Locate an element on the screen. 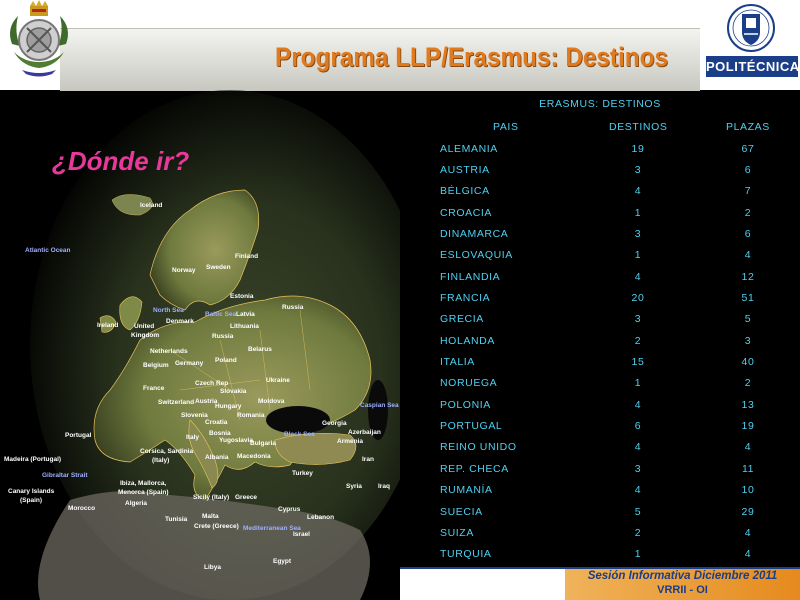 The image size is (800, 600). map-label-romania: Romania is located at coordinates (251, 415).